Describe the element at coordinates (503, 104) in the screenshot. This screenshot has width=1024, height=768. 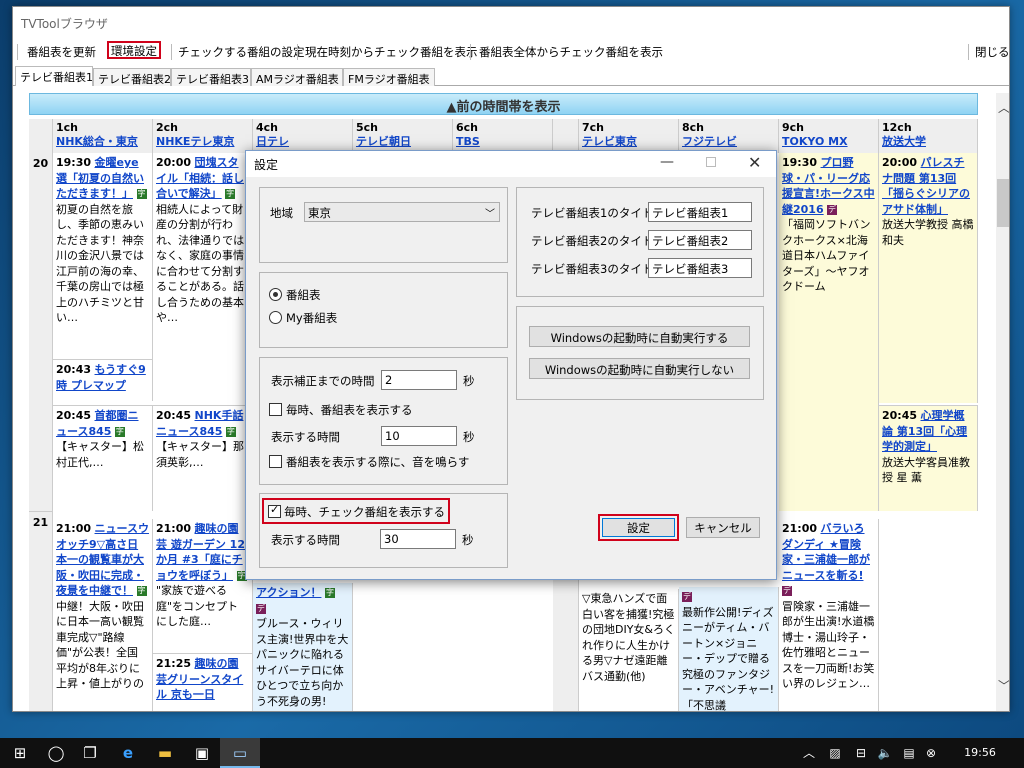
I see `previous-timeslot-button: ▲前の時間帯を表示` at that location.